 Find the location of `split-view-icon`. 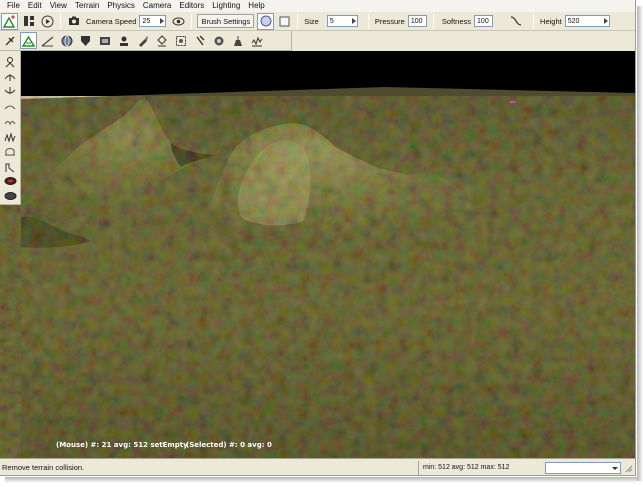

split-view-icon is located at coordinates (28, 21).